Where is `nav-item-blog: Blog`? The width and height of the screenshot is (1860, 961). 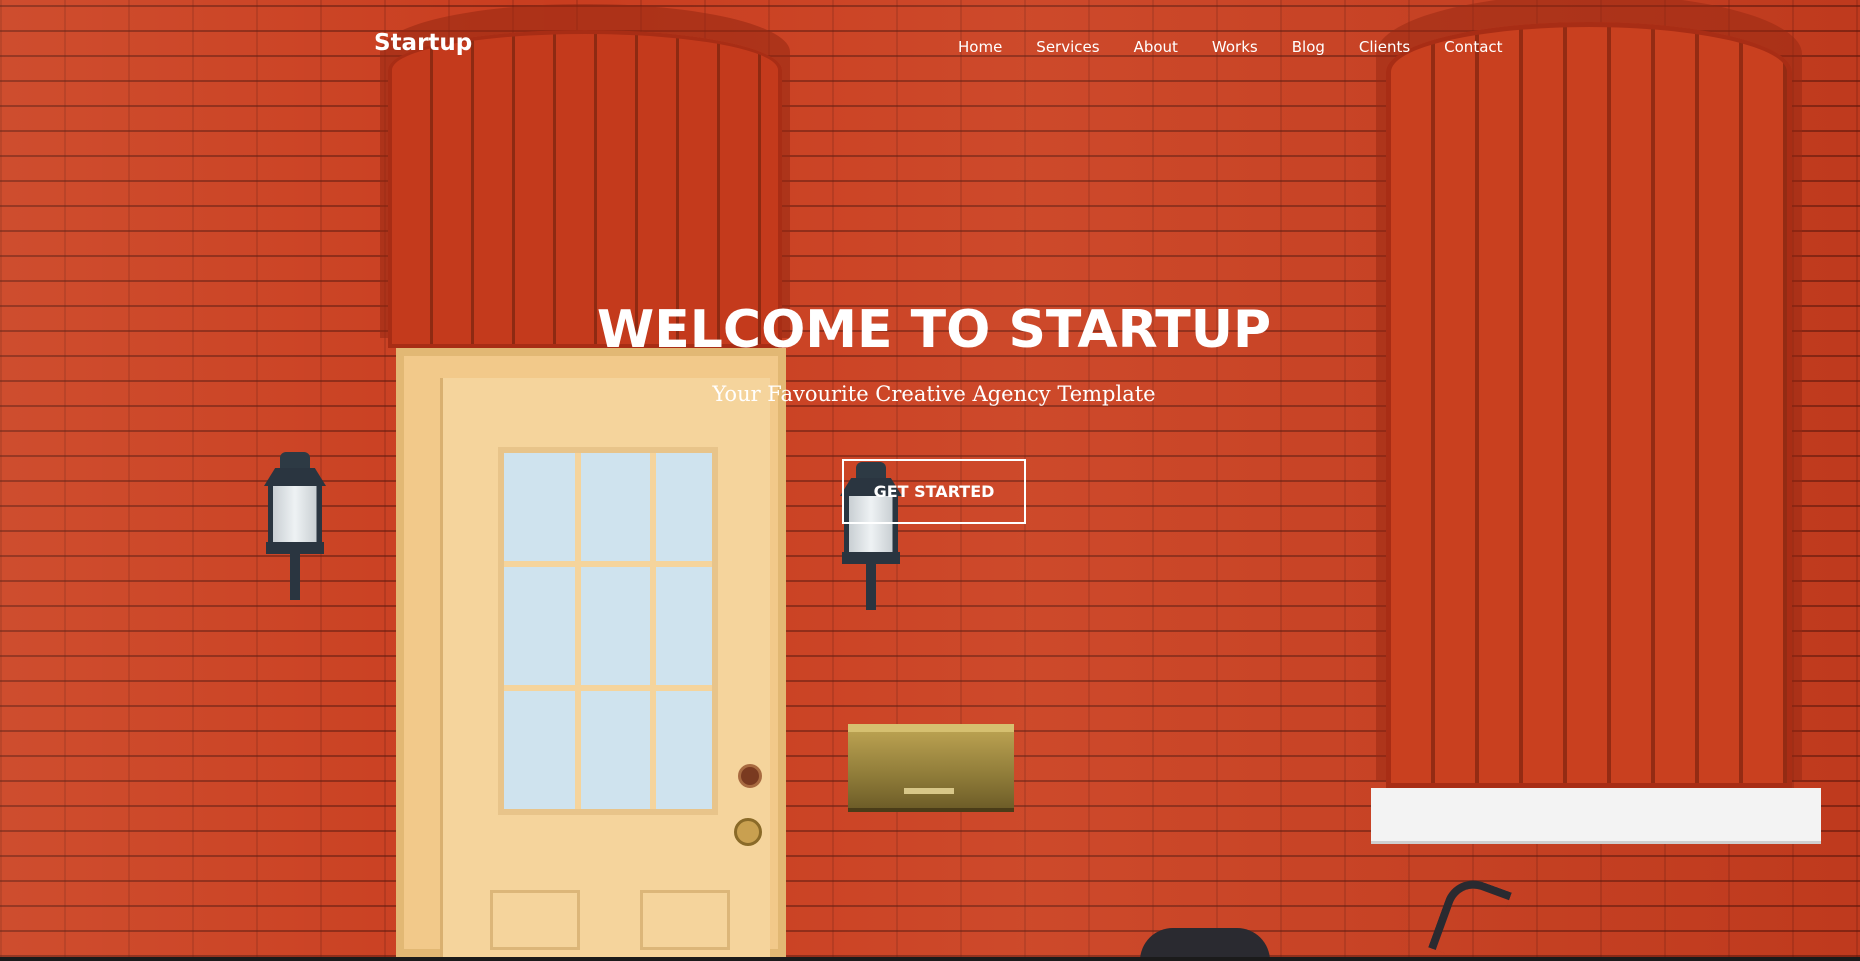
nav-item-blog: Blog is located at coordinates (1308, 47).